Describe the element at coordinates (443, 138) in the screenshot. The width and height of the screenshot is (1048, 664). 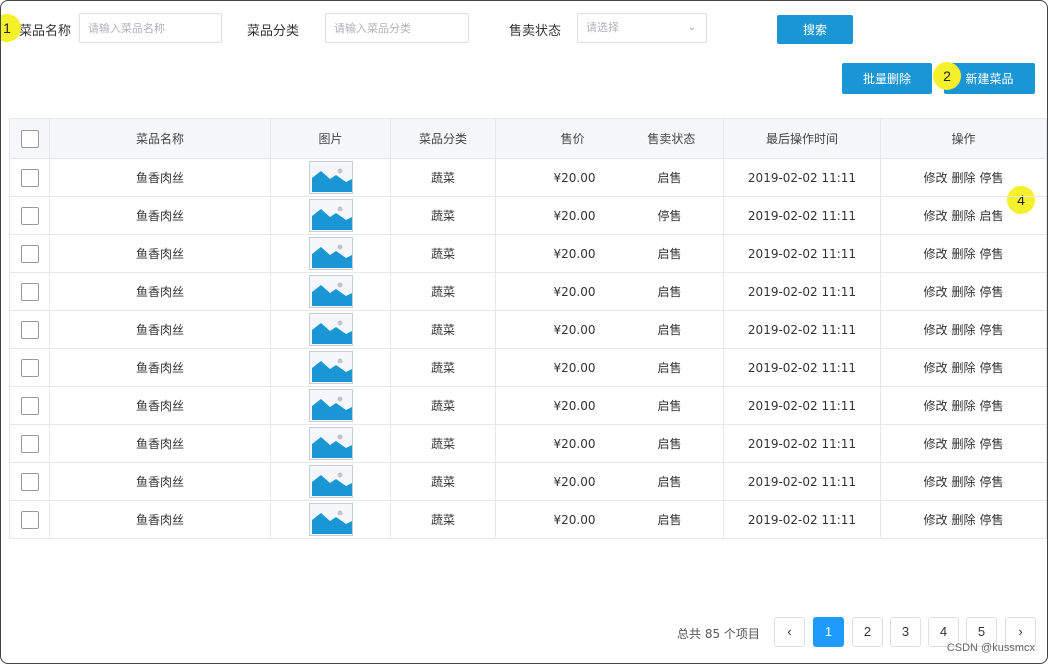
I see `header-category: 菜品分类` at that location.